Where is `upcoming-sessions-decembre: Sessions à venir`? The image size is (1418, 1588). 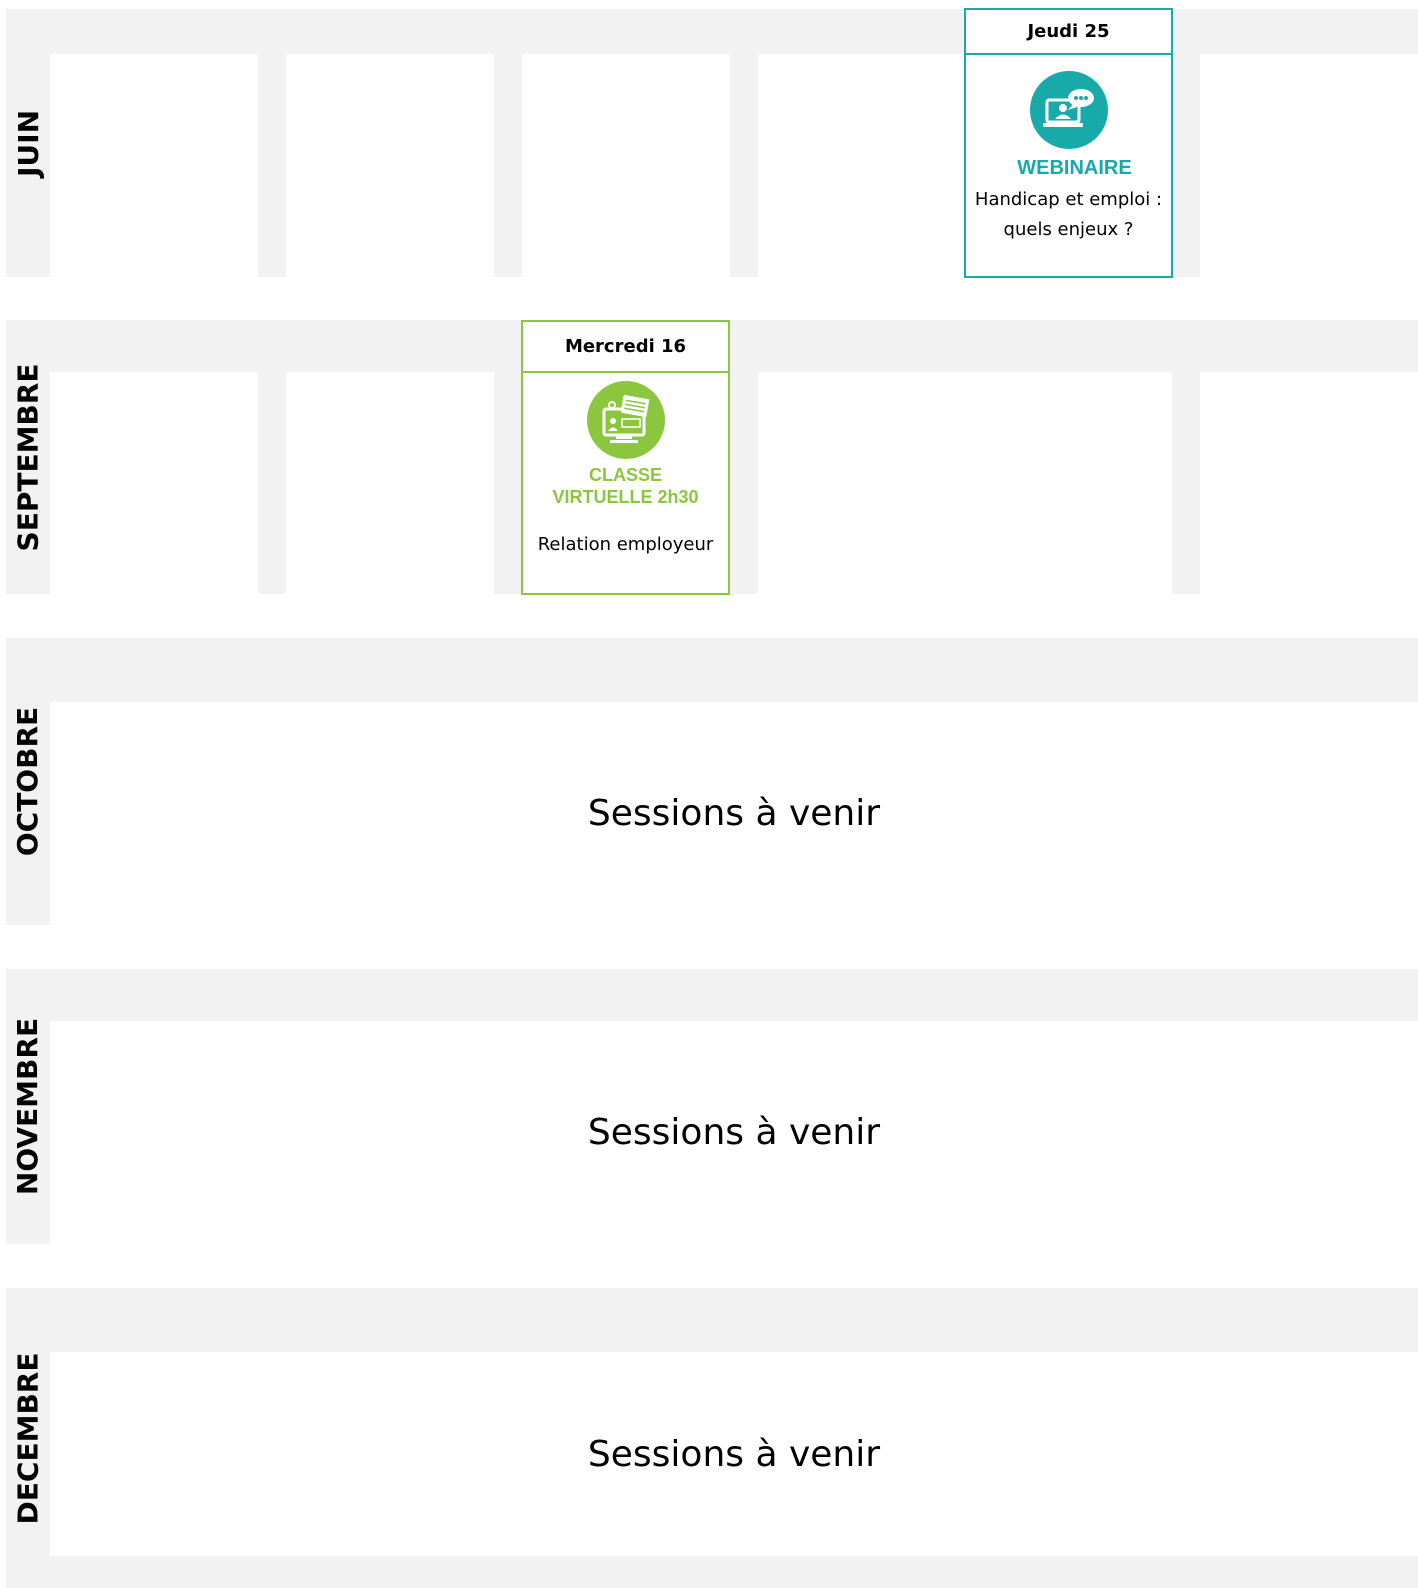 upcoming-sessions-decembre: Sessions à venir is located at coordinates (734, 1454).